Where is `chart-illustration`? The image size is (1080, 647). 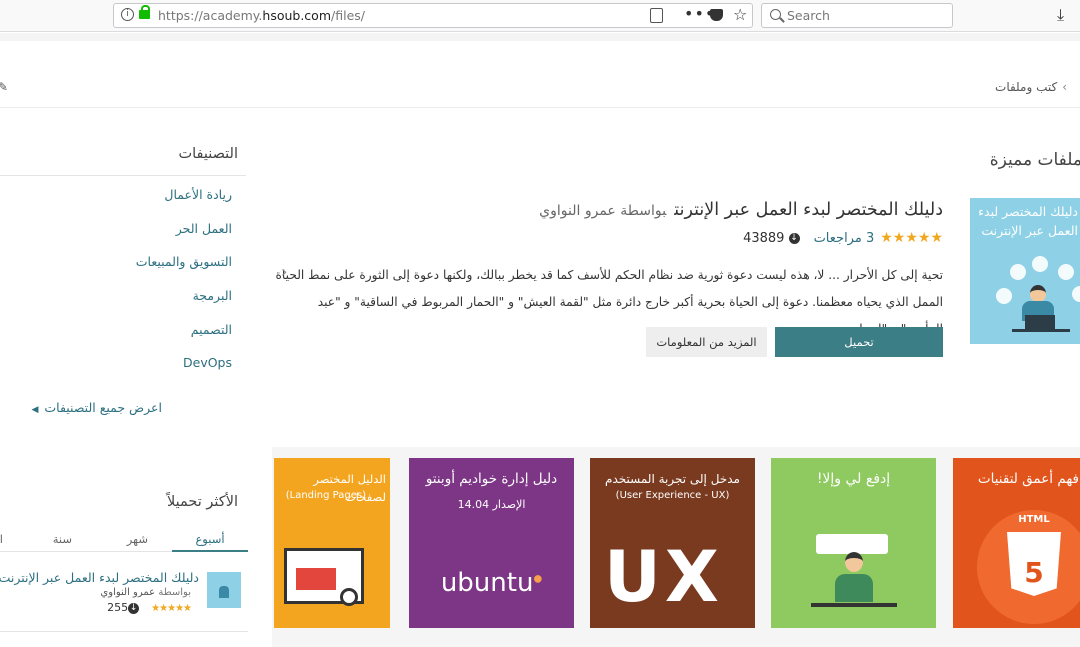
chart-illustration is located at coordinates (316, 579).